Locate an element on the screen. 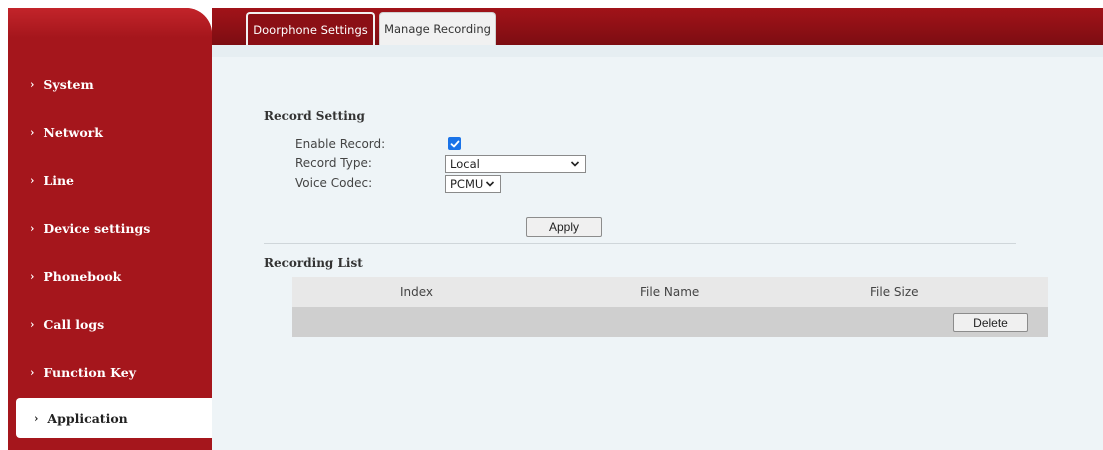  delete-button: Delete is located at coordinates (990, 322).